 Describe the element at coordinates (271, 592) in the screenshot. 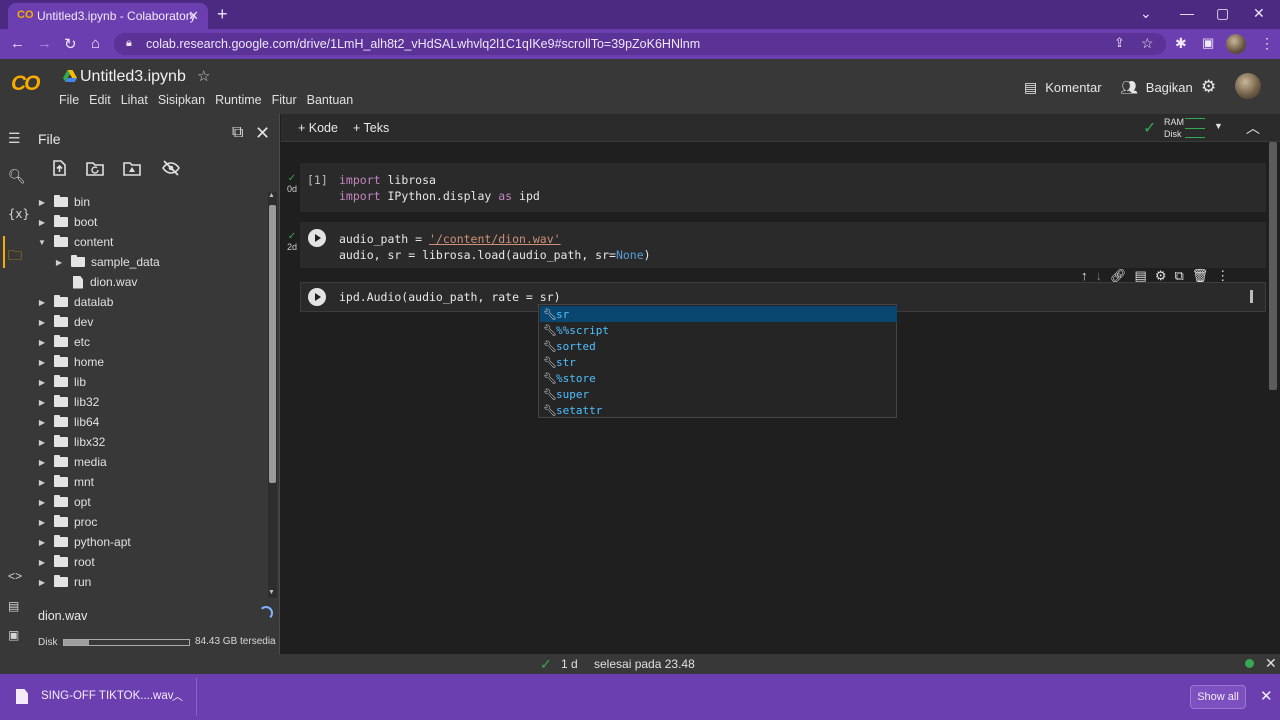

I see `scroll-down-icon: ▼` at that location.